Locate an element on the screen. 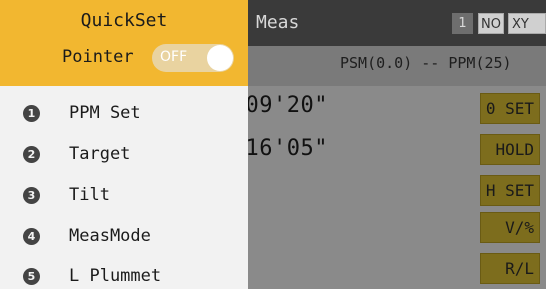 Image resolution: width=546 pixels, height=289 pixels. v-percent-button: V/% is located at coordinates (510, 227).